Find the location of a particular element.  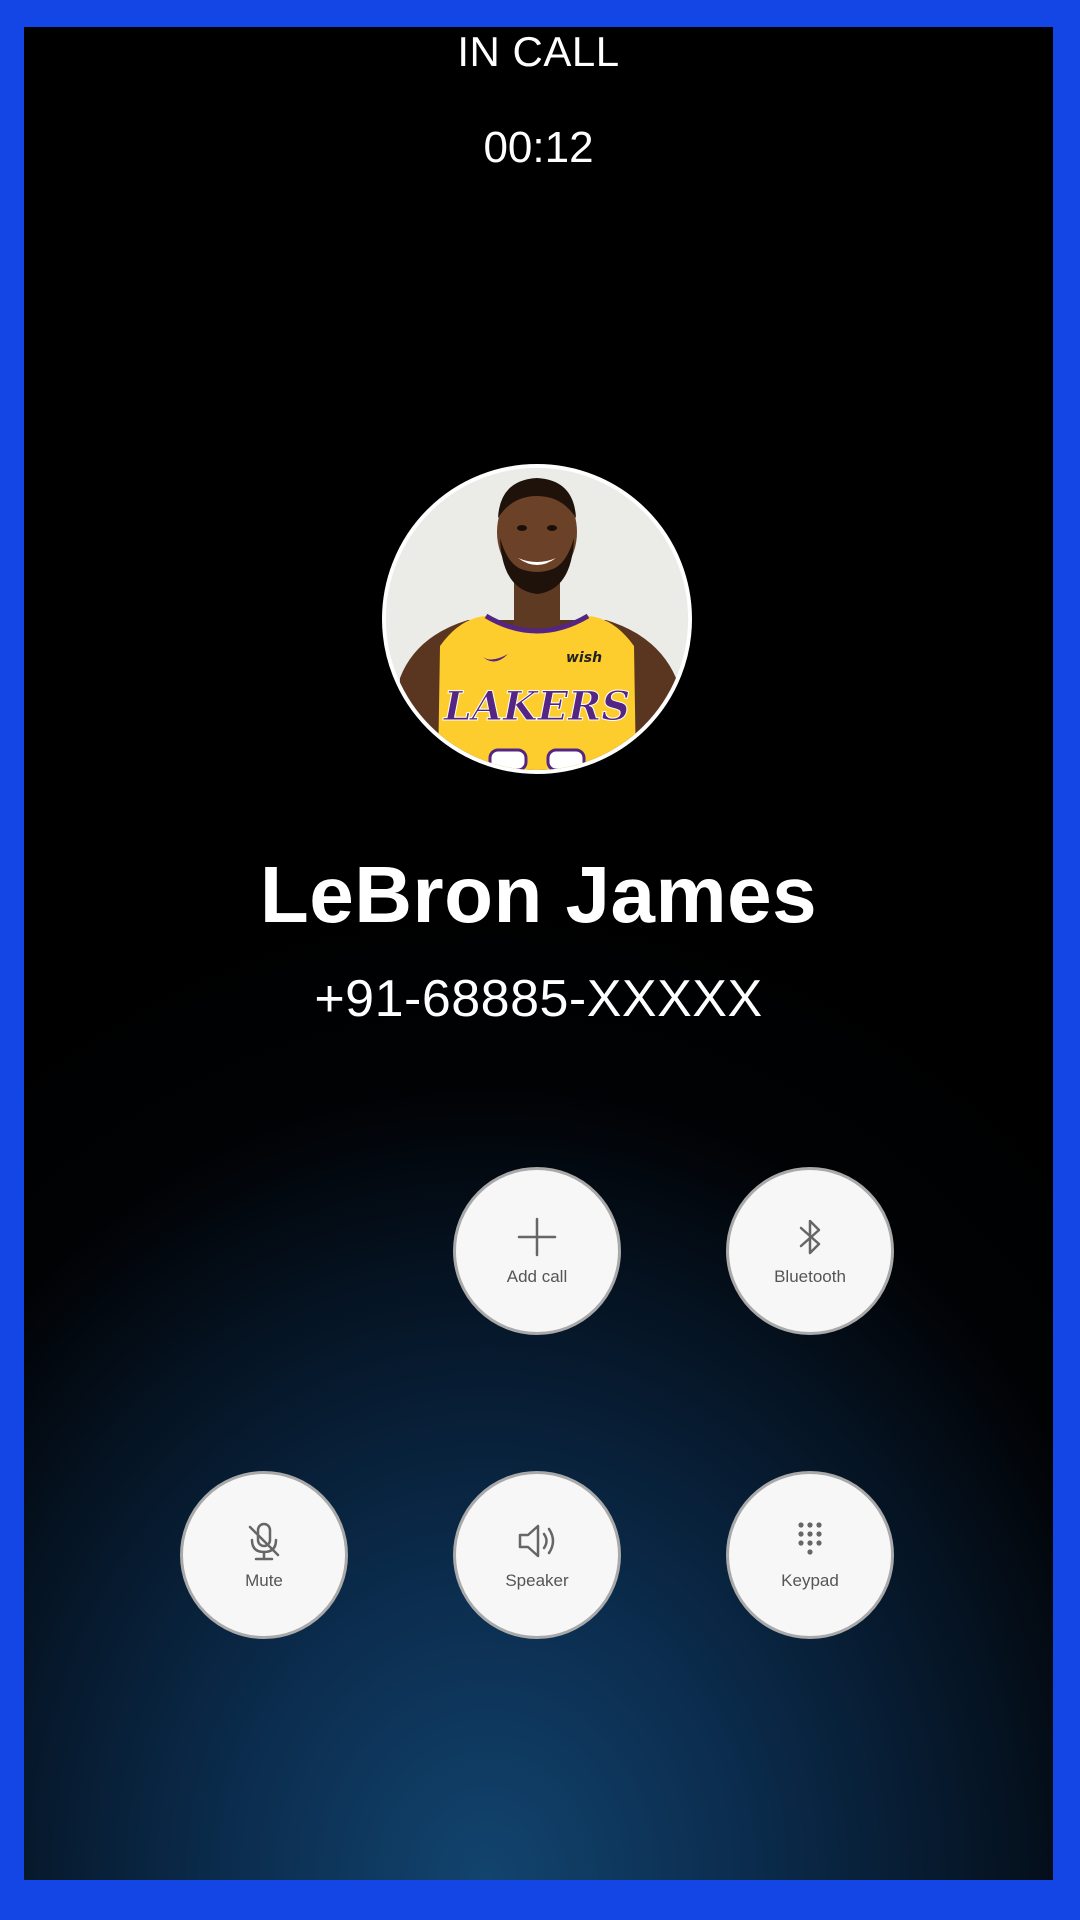

keypad-label: Keypad is located at coordinates (810, 1580).